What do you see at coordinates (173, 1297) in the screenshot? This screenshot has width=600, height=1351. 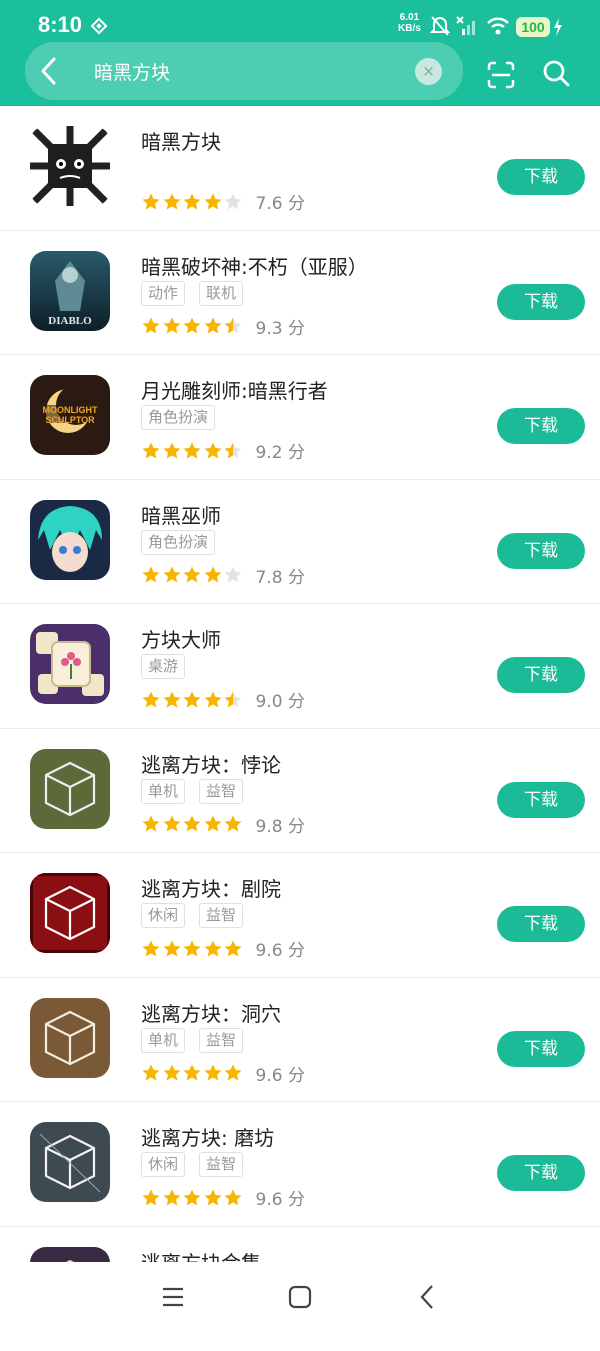 I see `menu-icon` at bounding box center [173, 1297].